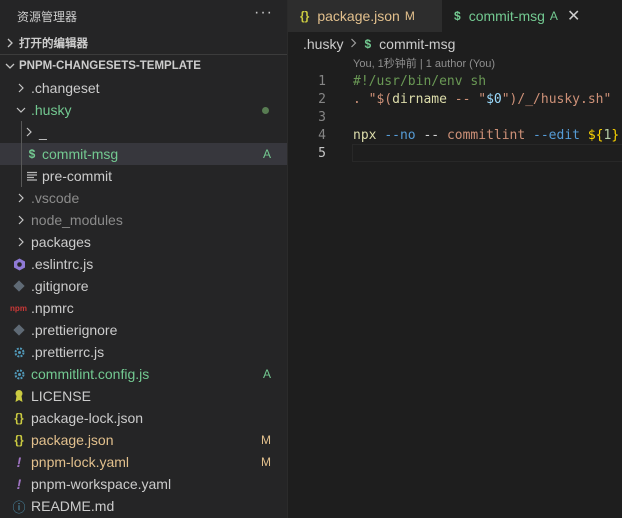 The height and width of the screenshot is (518, 622). What do you see at coordinates (19, 286) in the screenshot?
I see `git-icon` at bounding box center [19, 286].